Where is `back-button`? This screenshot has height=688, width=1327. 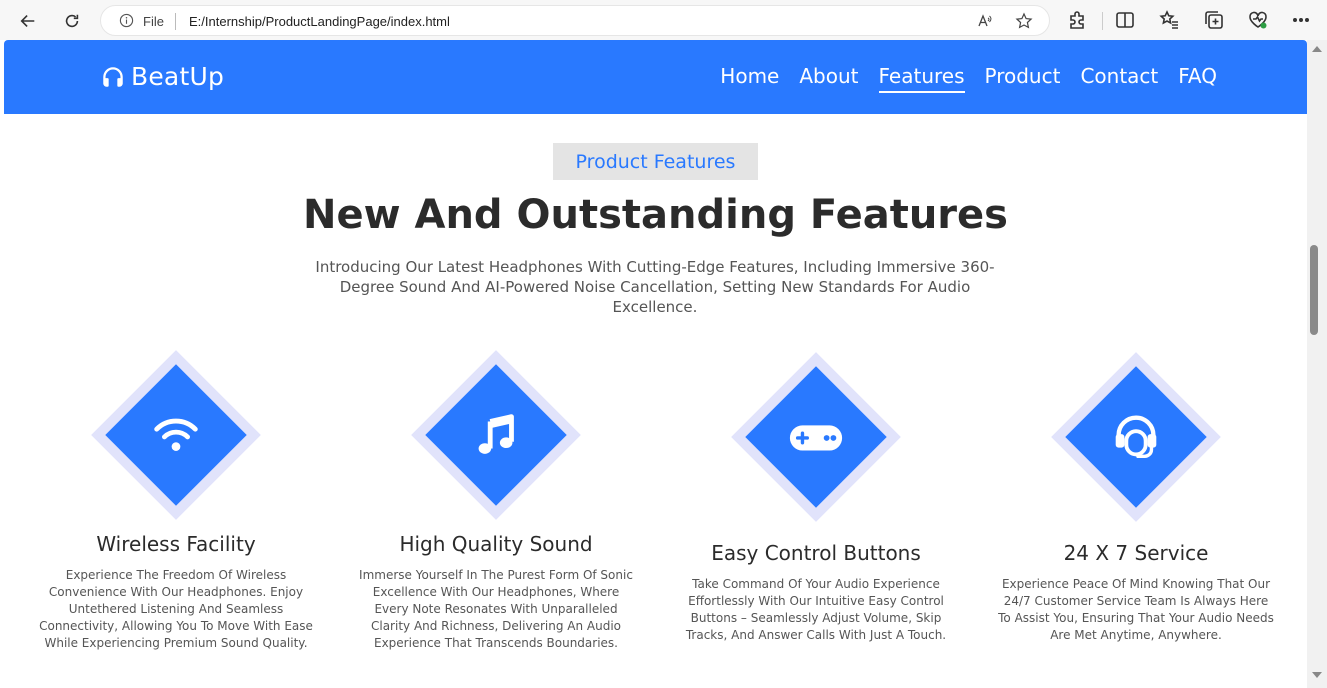 back-button is located at coordinates (28, 21).